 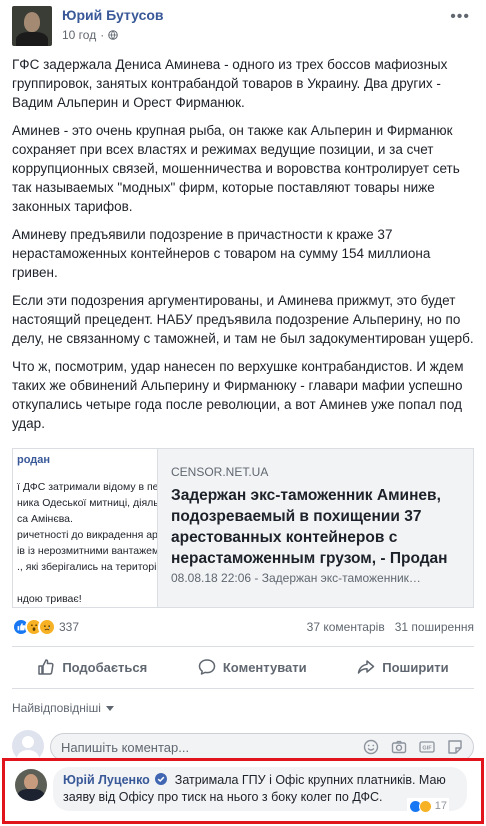 I want to click on stats-right: 37 коментарів 31 поширення, so click(x=390, y=627).